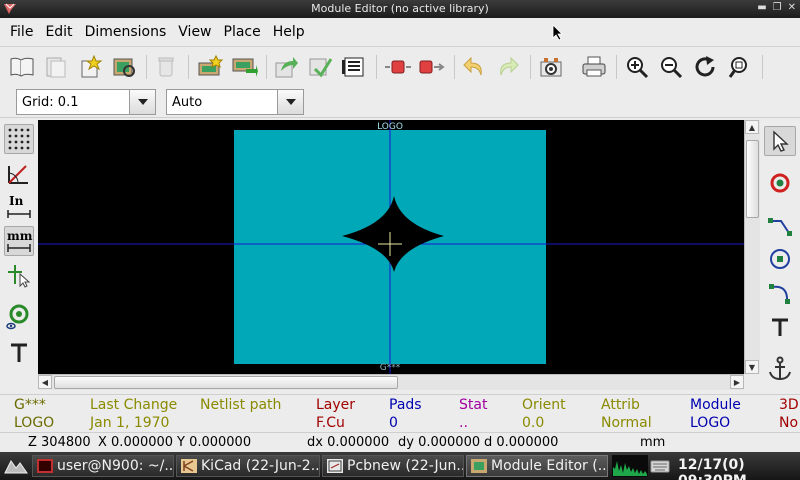  Describe the element at coordinates (740, 67) in the screenshot. I see `zoom-fit-button` at that location.